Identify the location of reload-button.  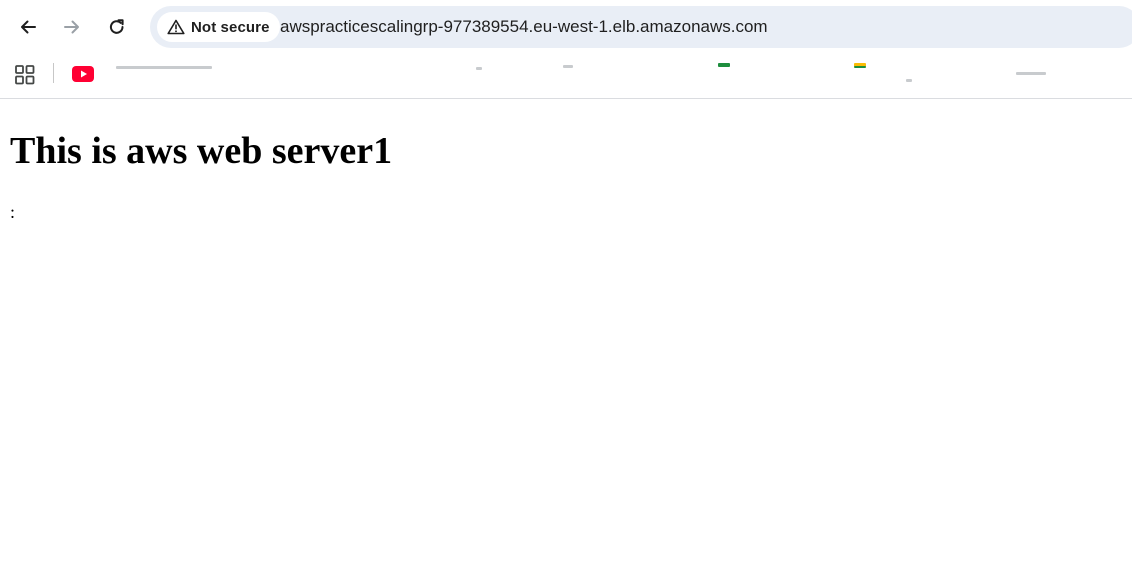
(117, 27).